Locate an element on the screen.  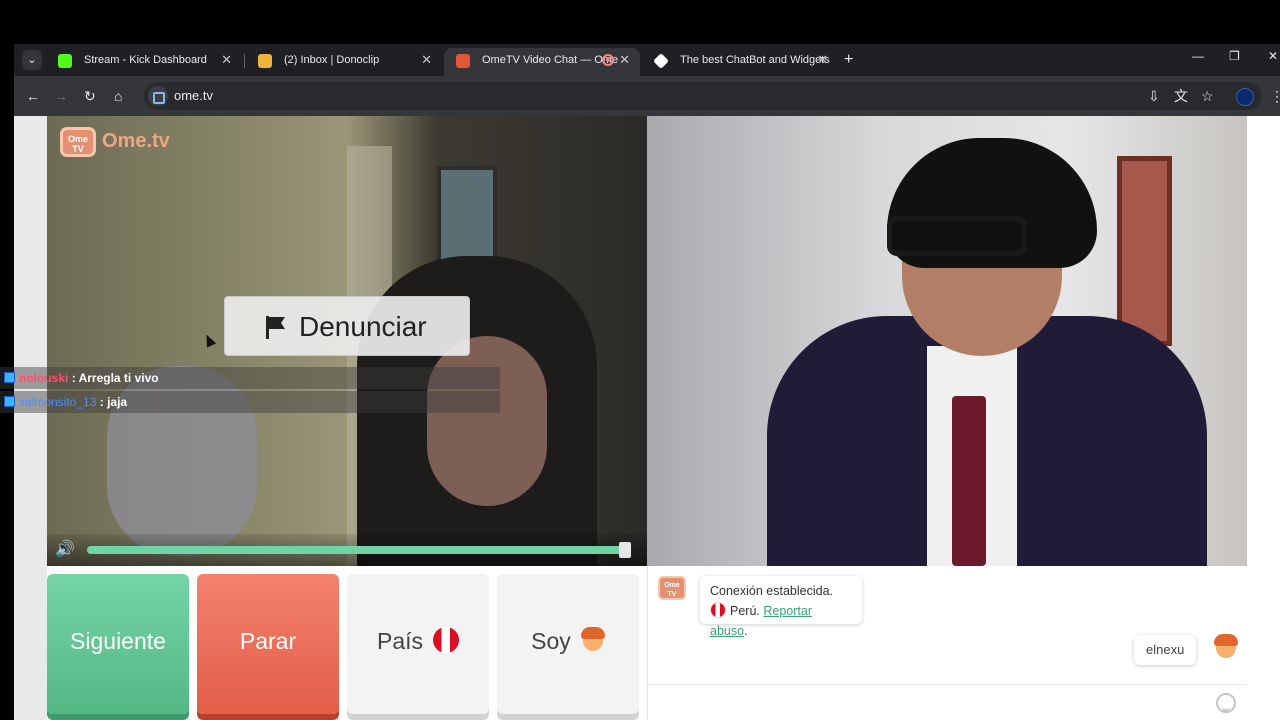
new-tab-button: + is located at coordinates (848, 60).